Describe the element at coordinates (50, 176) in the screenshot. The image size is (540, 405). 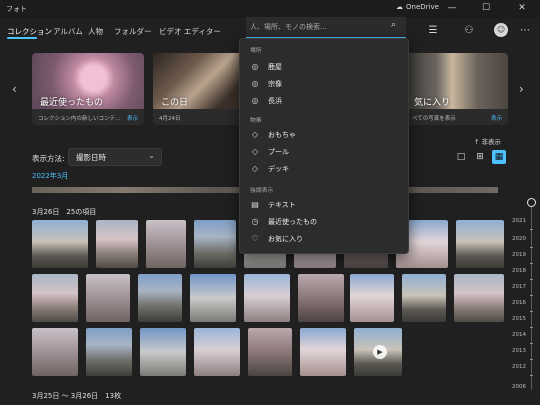
I see `month-label: 2022年3月` at that location.